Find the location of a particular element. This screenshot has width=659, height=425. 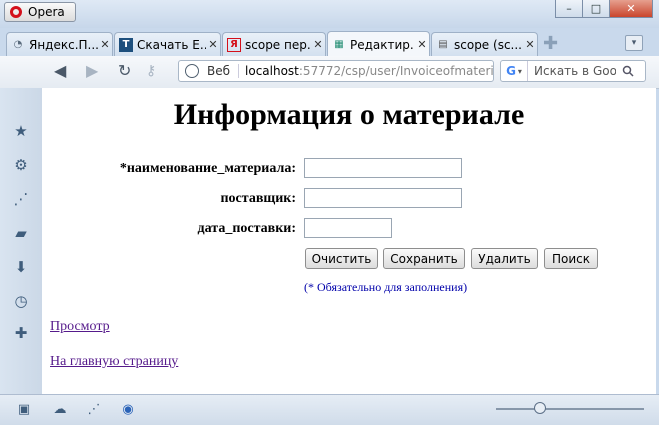

save-button: Сохранить is located at coordinates (424, 258).